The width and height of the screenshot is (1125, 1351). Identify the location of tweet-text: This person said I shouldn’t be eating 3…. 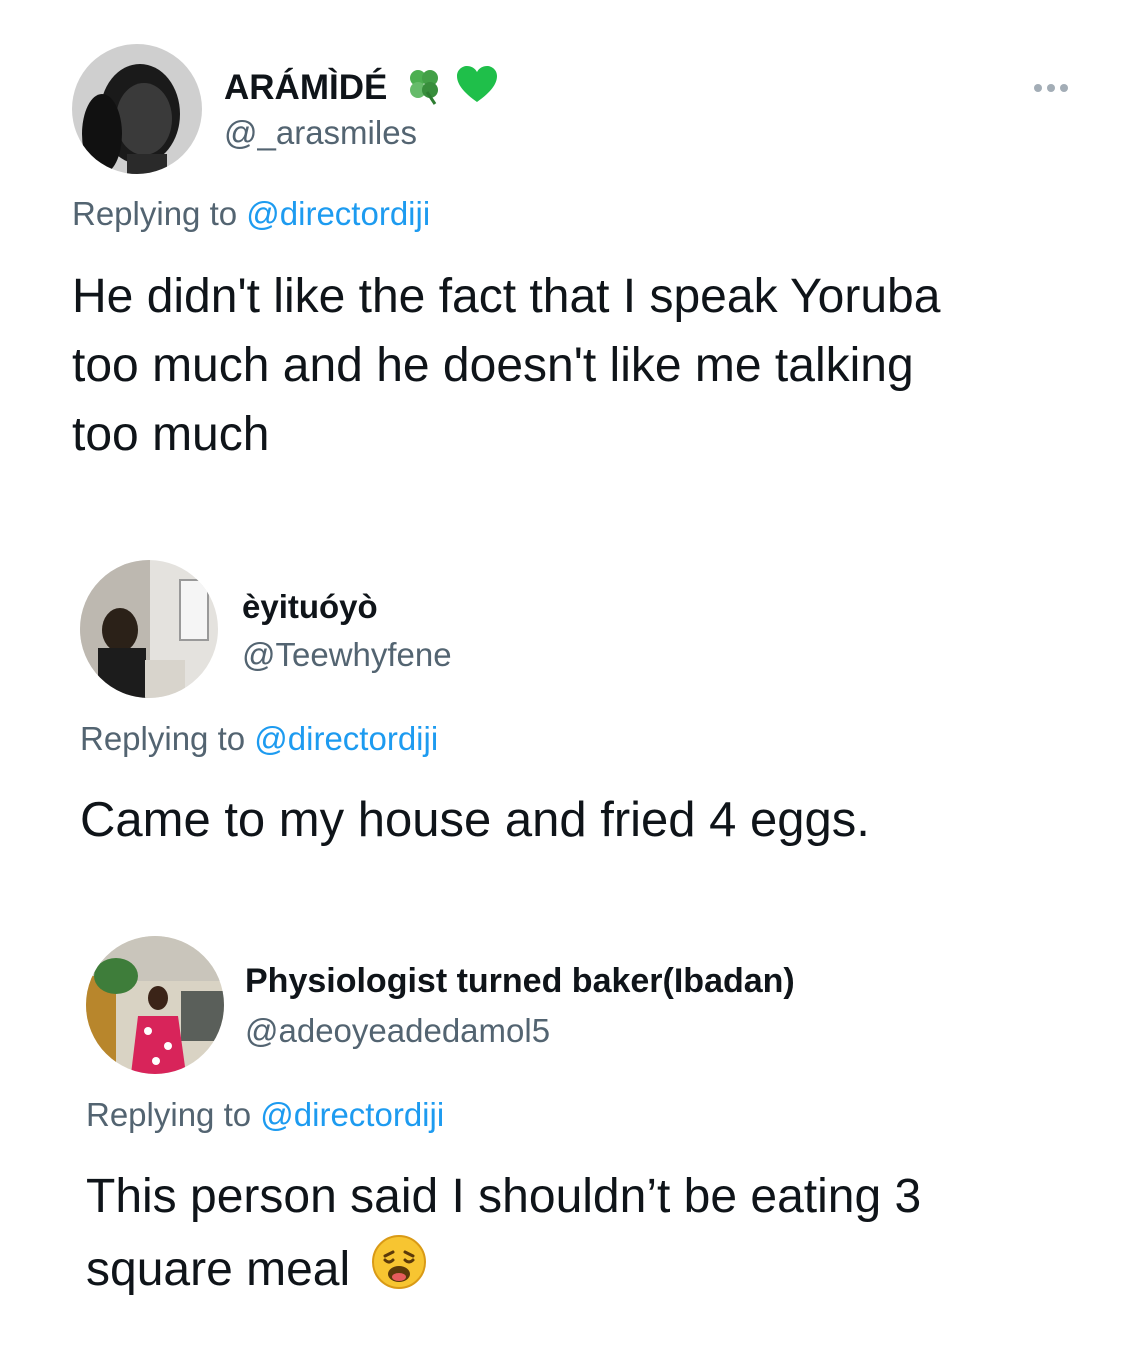
(503, 1235).